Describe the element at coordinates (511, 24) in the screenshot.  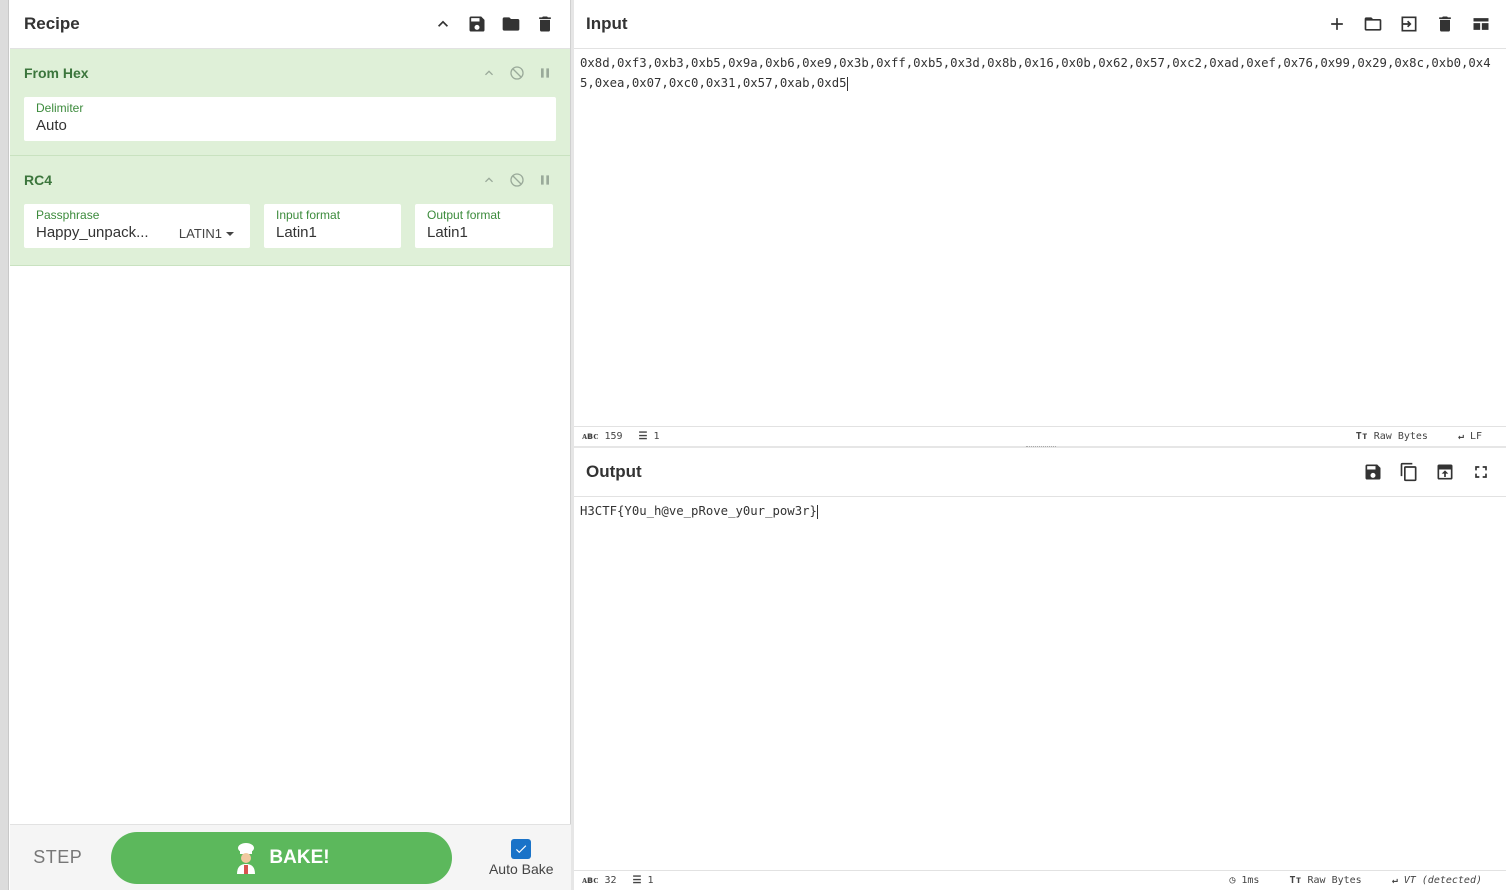
I see `load-recipe-icon` at that location.